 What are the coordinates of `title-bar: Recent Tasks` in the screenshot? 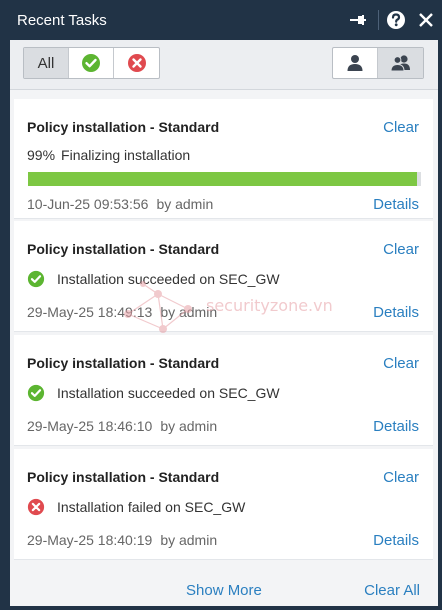 It's located at (221, 20).